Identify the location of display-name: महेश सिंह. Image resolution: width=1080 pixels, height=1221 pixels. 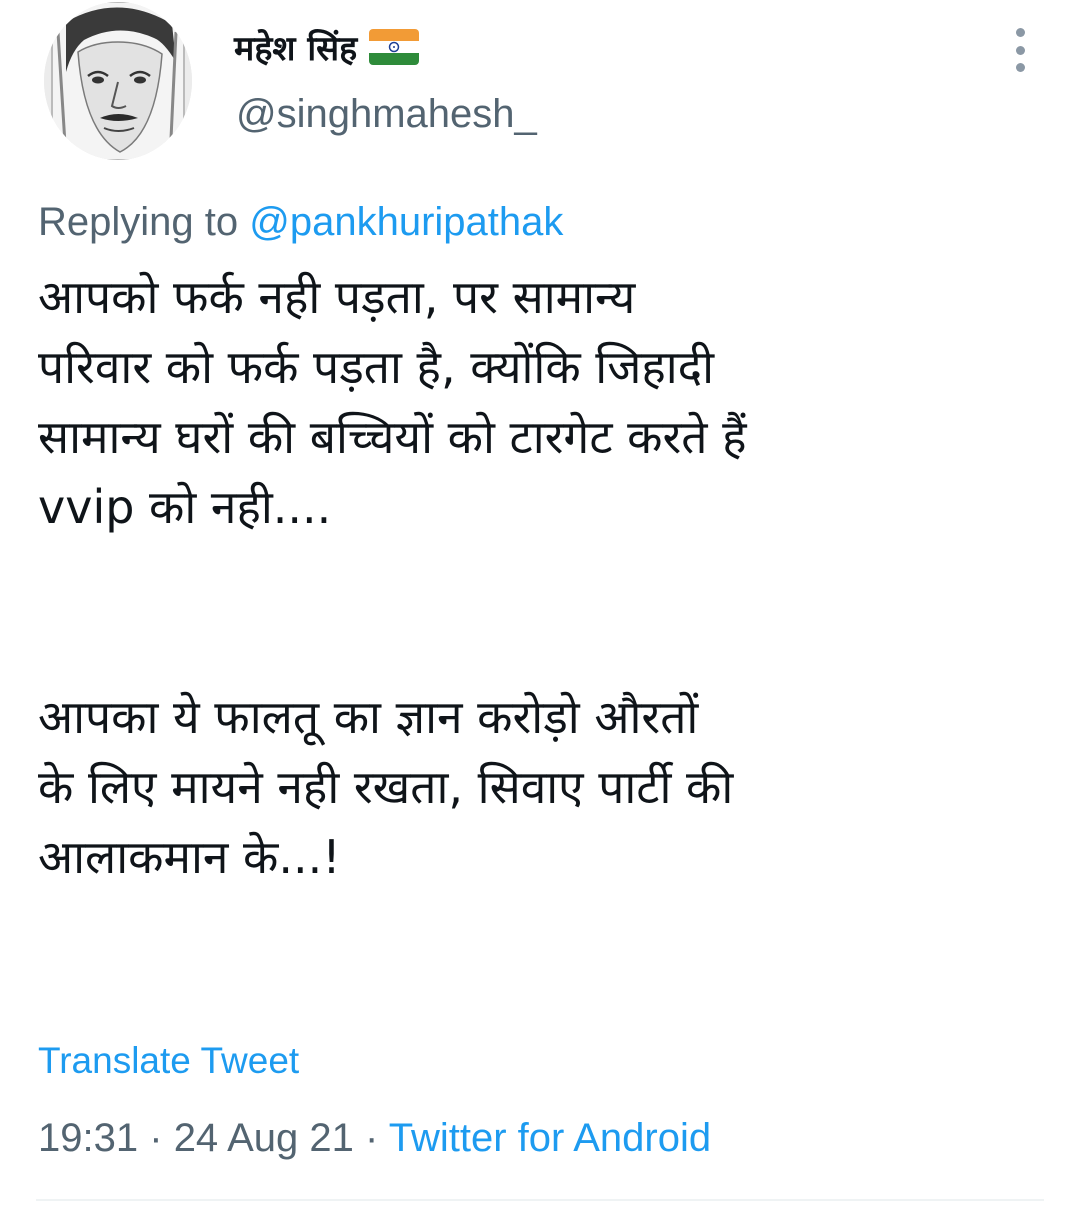
(295, 47).